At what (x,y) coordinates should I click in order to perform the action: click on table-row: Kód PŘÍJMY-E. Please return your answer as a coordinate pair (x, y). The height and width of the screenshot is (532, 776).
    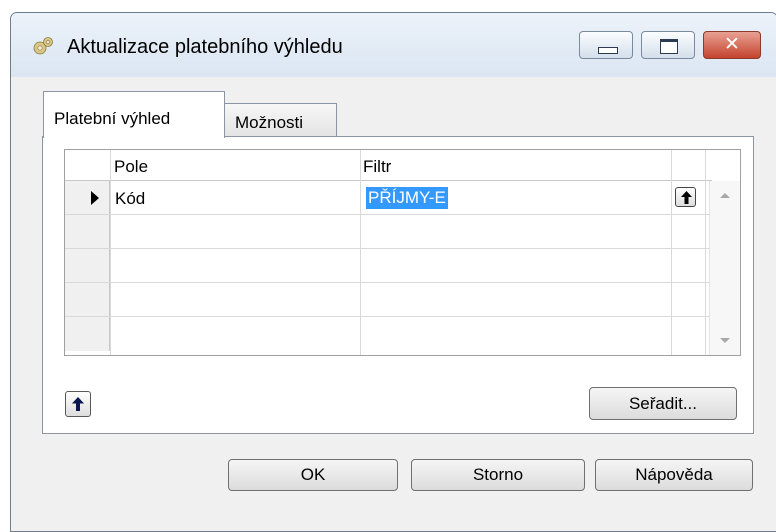
    Looking at the image, I should click on (388, 198).